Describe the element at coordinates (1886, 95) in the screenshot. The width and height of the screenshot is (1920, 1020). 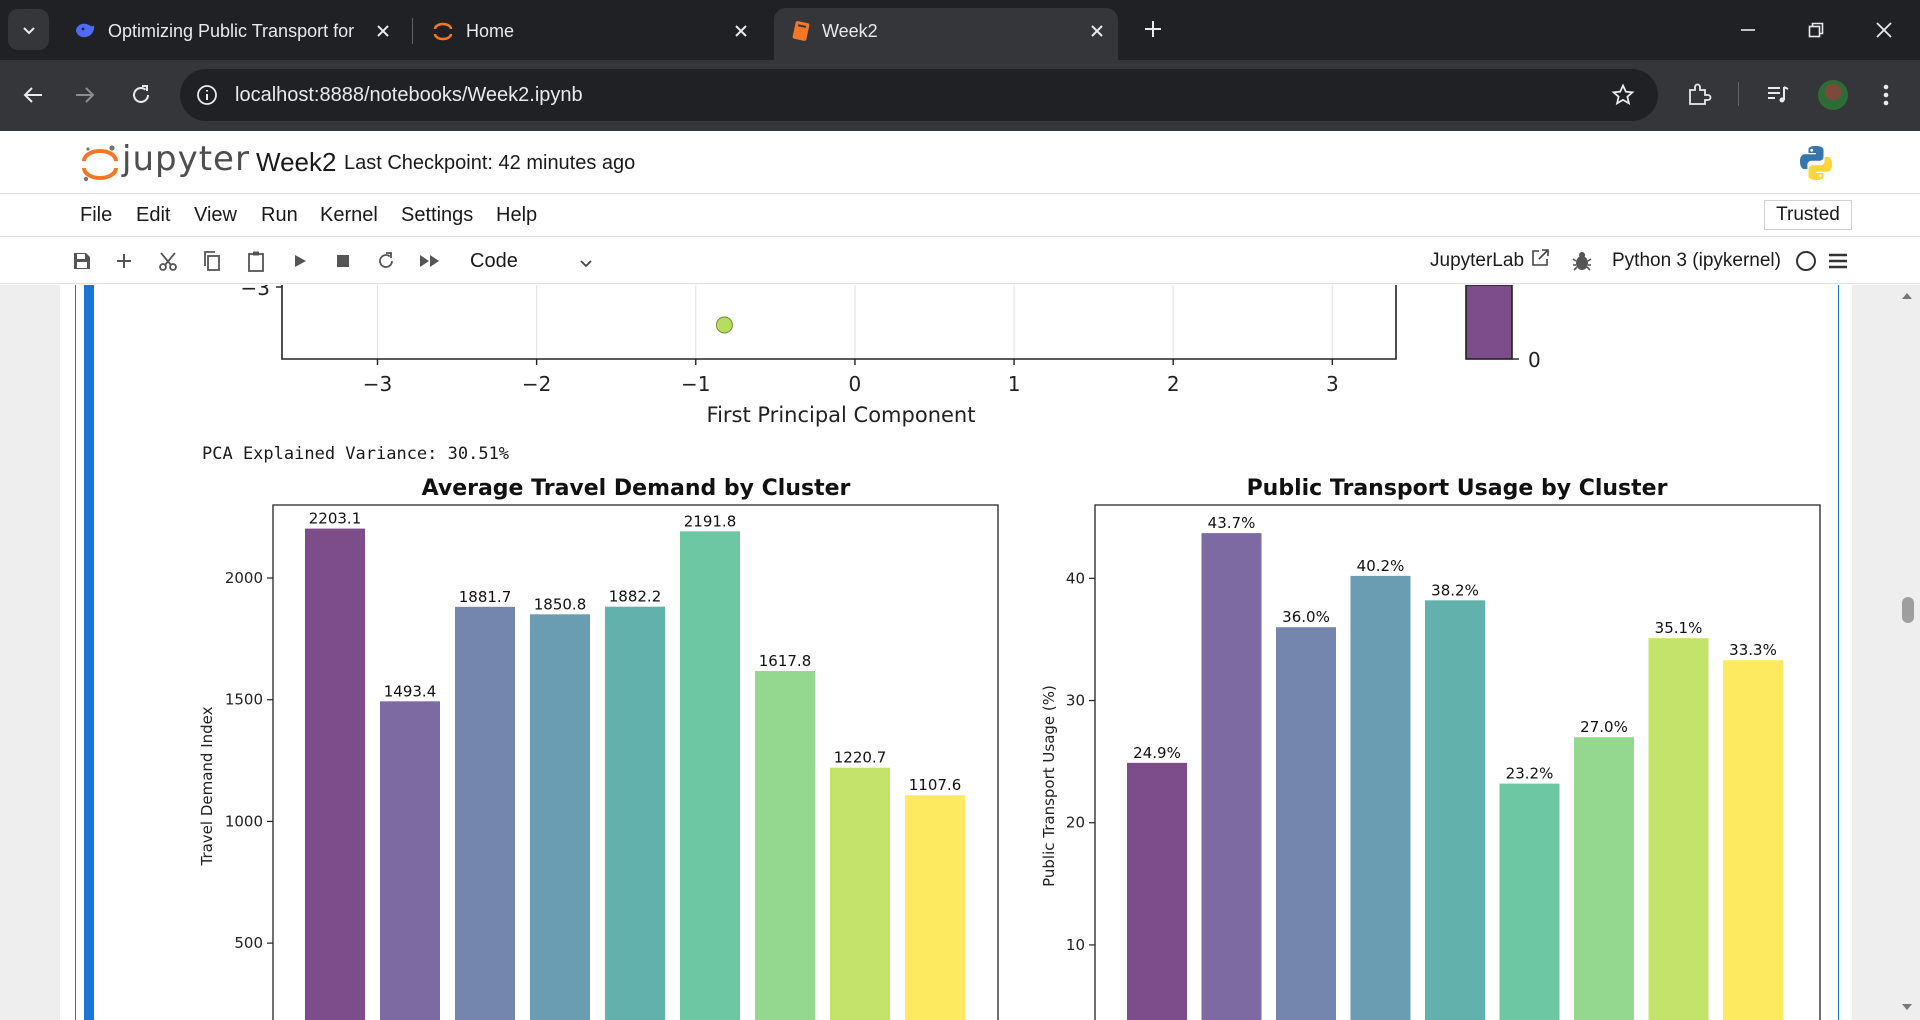
I see `kebab-menu-icon` at that location.